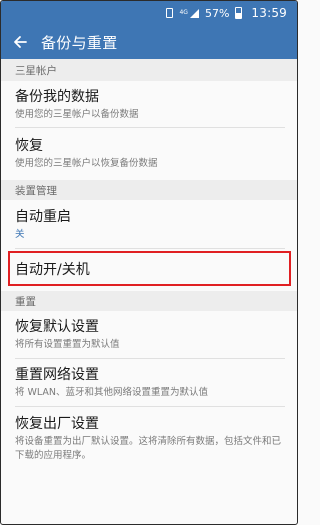  I want to click on item-label: 恢复默认设置, so click(57, 327).